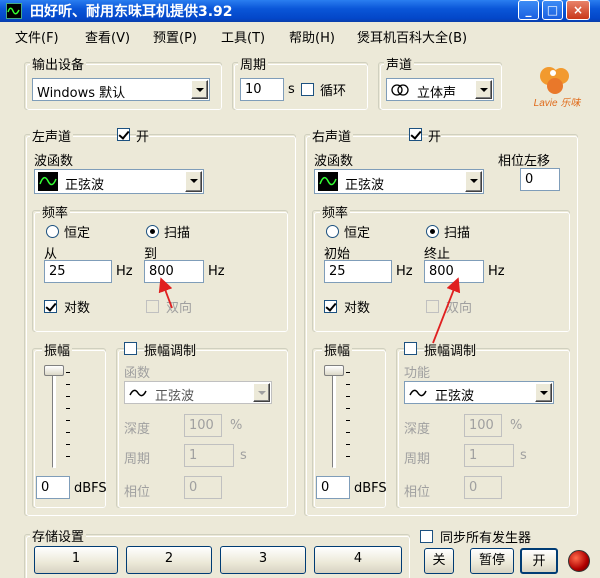  Describe the element at coordinates (330, 306) in the screenshot. I see `right-log-checkbox` at that location.